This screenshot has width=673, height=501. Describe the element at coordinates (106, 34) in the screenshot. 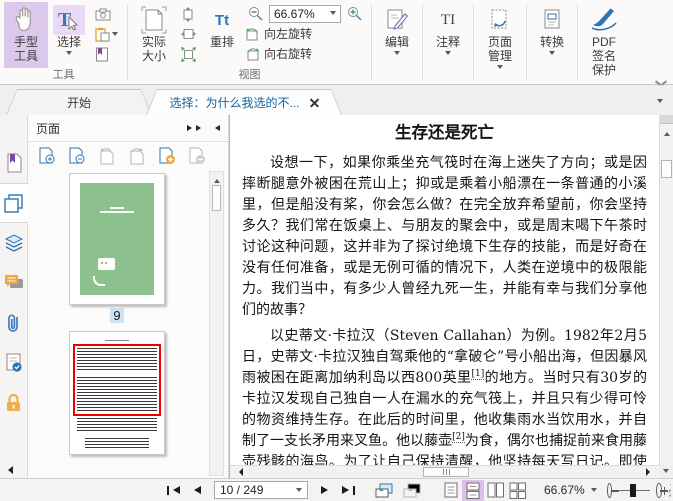

I see `clipboard-paste-button` at that location.